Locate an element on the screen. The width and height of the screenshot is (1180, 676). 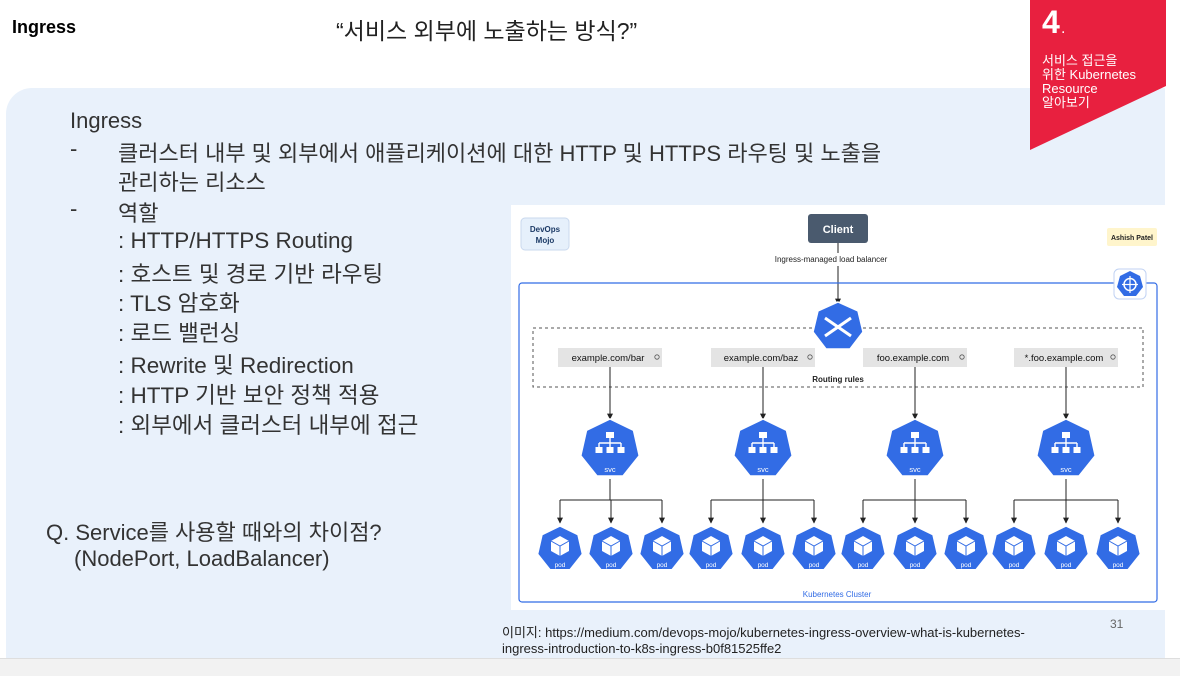
role-item: : 호스트 및 경로 기반 라우팅 is located at coordinates (251, 274).